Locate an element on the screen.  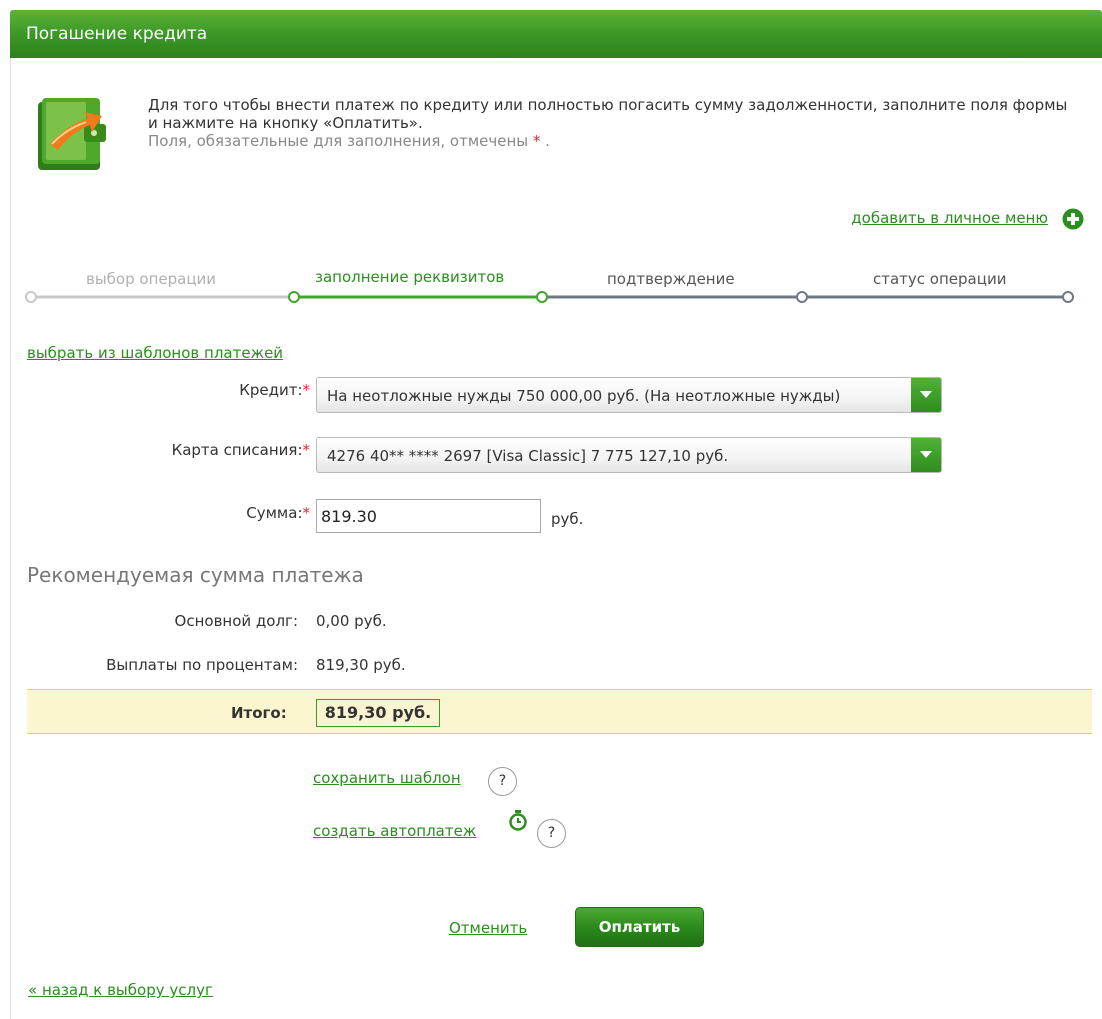
amount-unit: руб. is located at coordinates (567, 519).